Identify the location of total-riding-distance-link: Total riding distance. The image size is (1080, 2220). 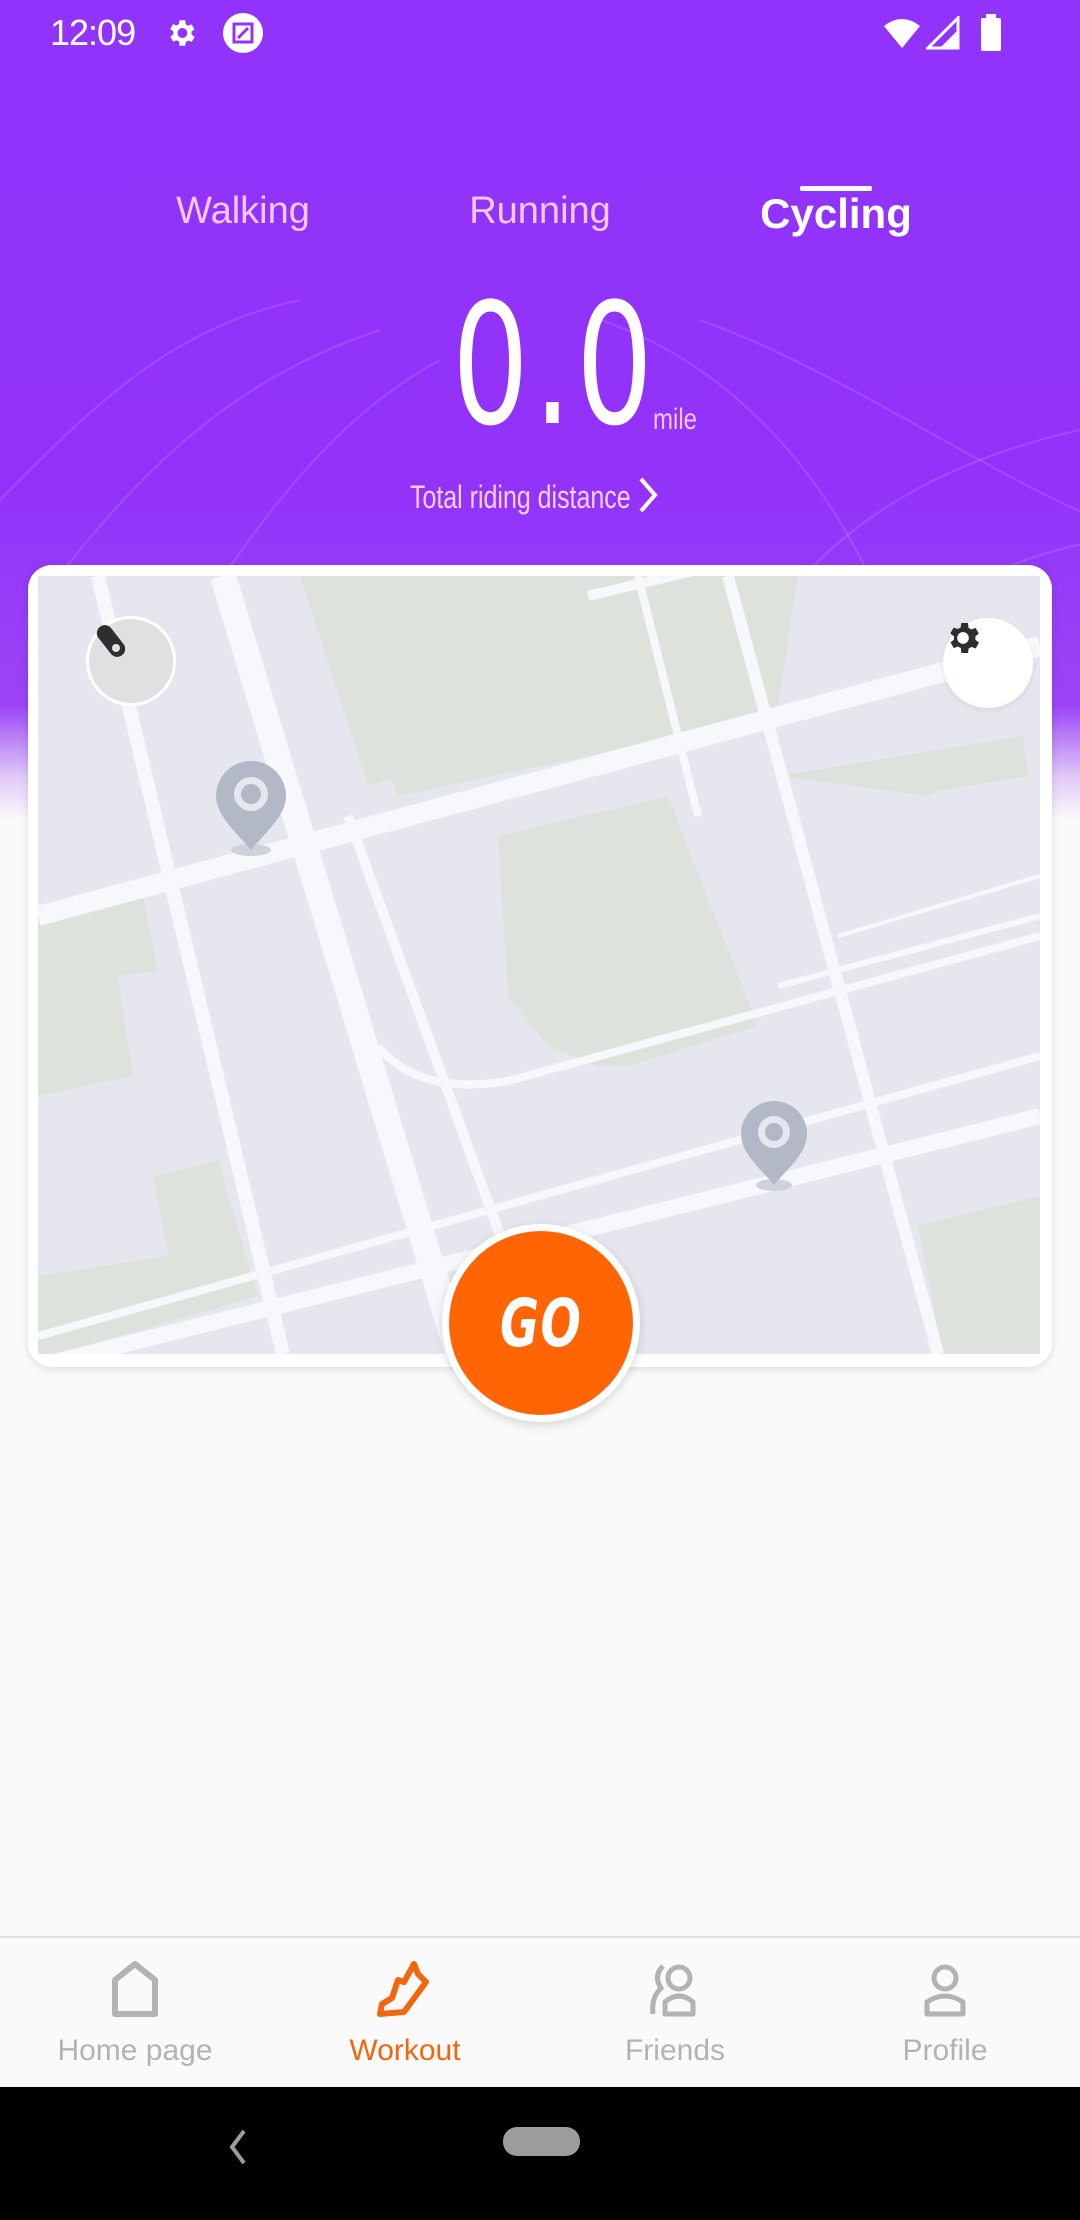
(535, 497).